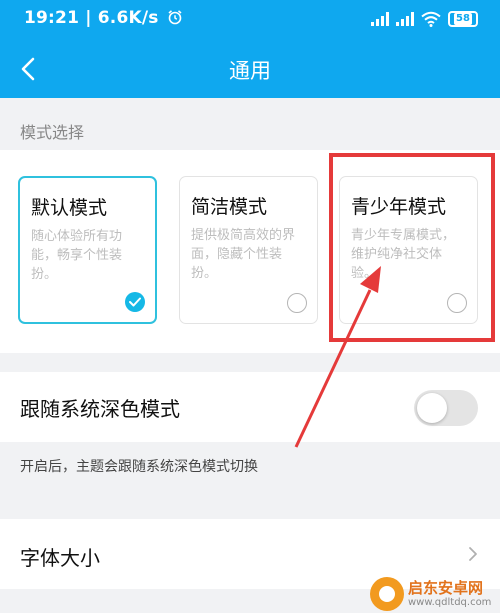 The image size is (500, 613). I want to click on font-size-label: 字体大小, so click(60, 558).